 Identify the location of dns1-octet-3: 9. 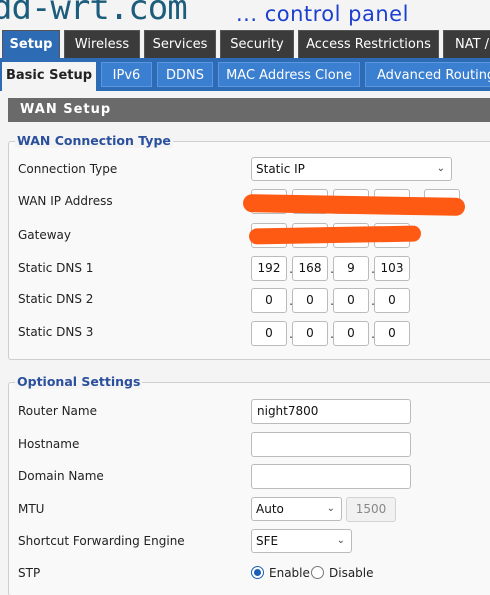
(351, 268).